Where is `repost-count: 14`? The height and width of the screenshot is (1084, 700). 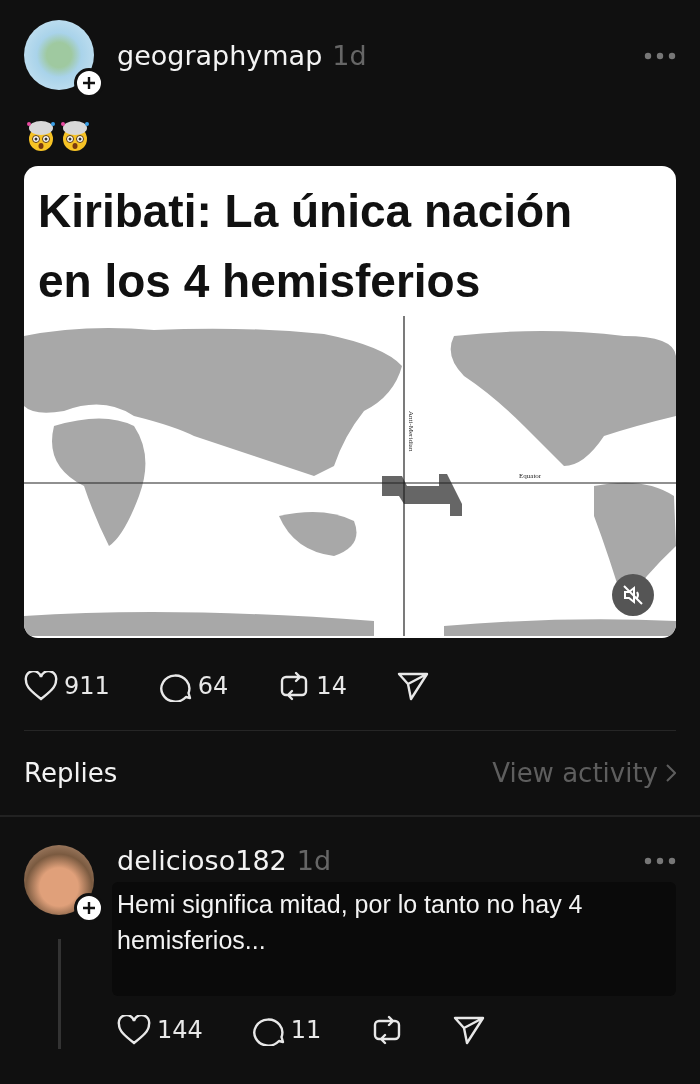 repost-count: 14 is located at coordinates (331, 686).